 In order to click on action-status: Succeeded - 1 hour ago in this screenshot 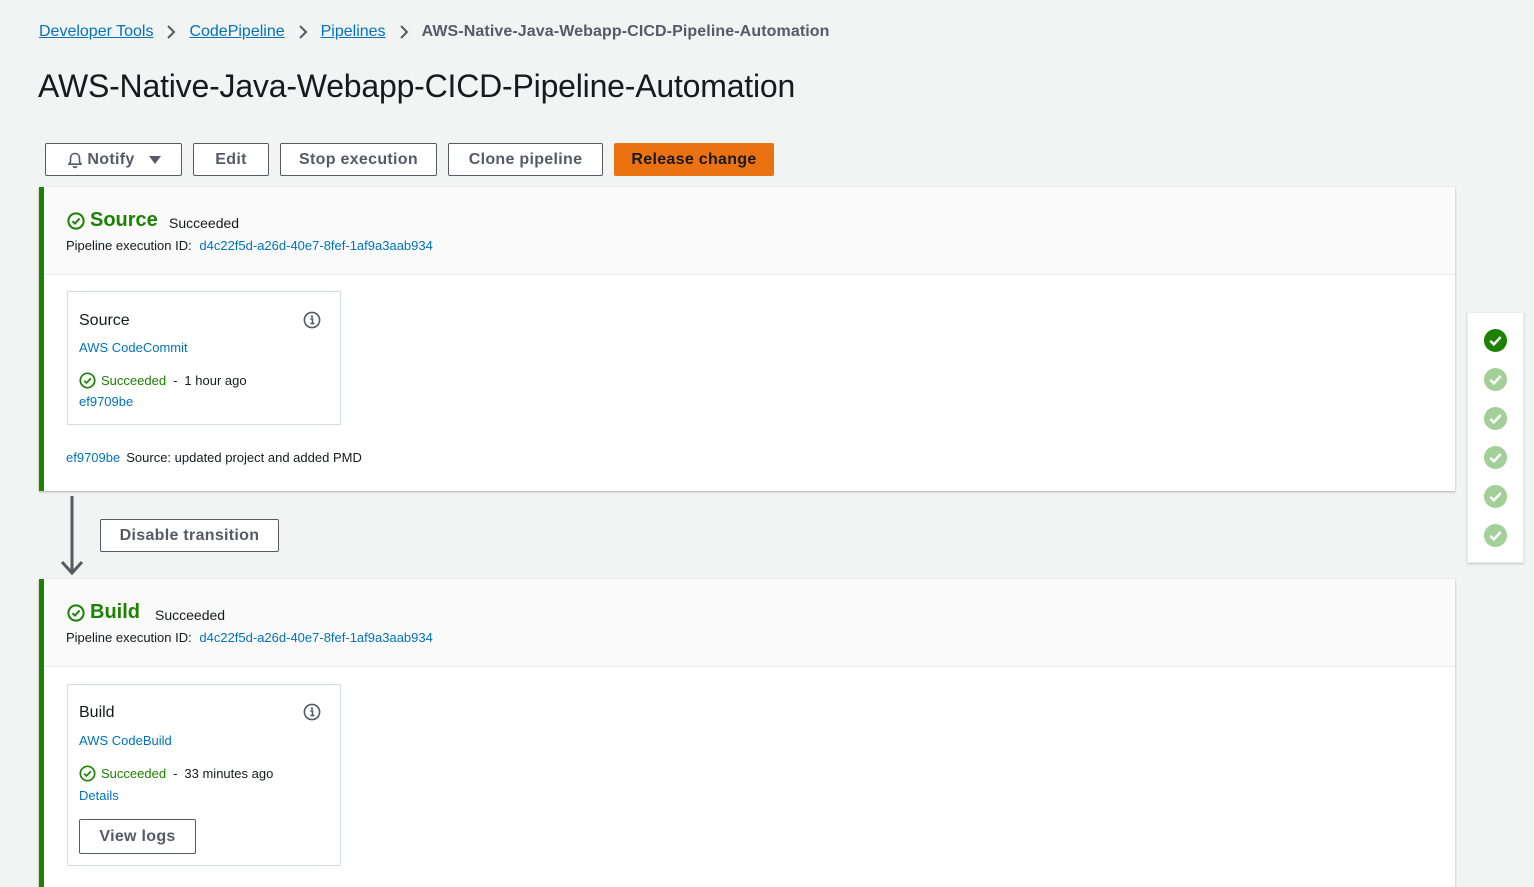, I will do `click(163, 380)`.